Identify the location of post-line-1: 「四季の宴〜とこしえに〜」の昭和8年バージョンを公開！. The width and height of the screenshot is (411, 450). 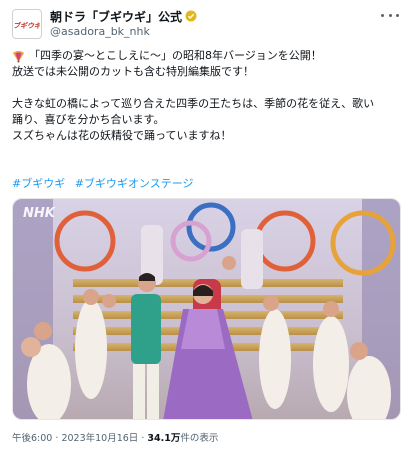
(175, 55).